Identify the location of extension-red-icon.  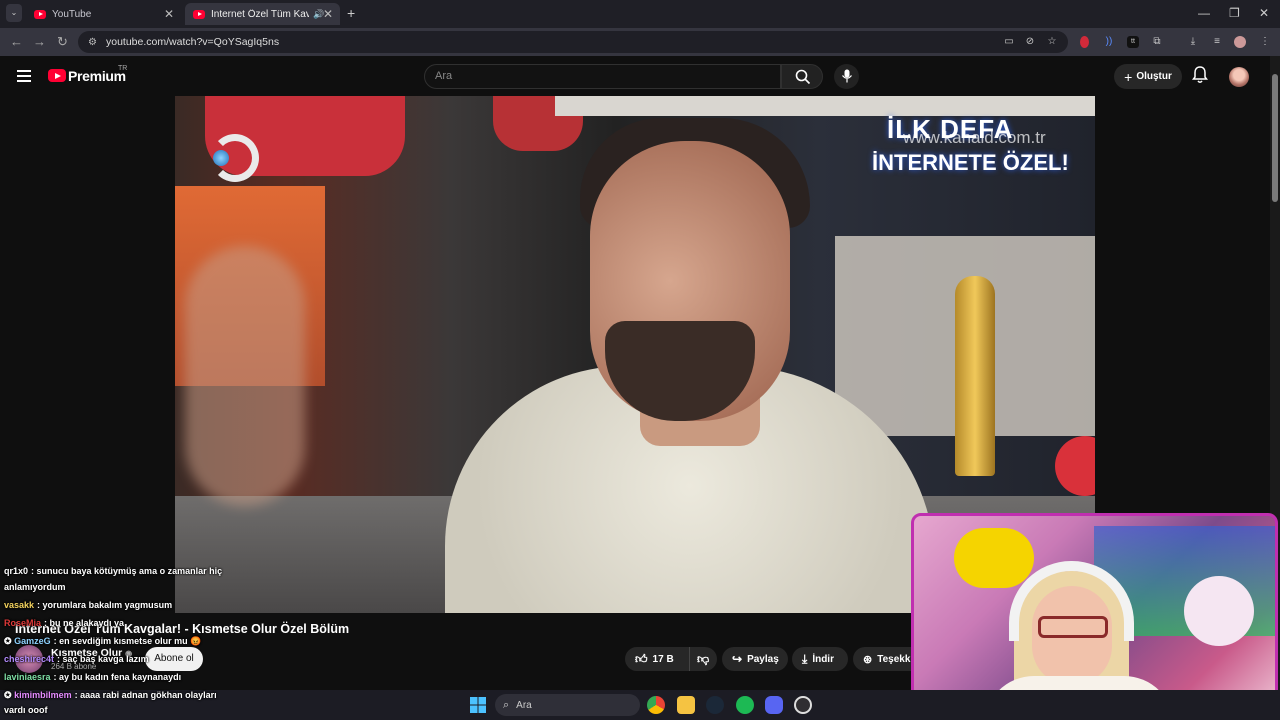
(1084, 42).